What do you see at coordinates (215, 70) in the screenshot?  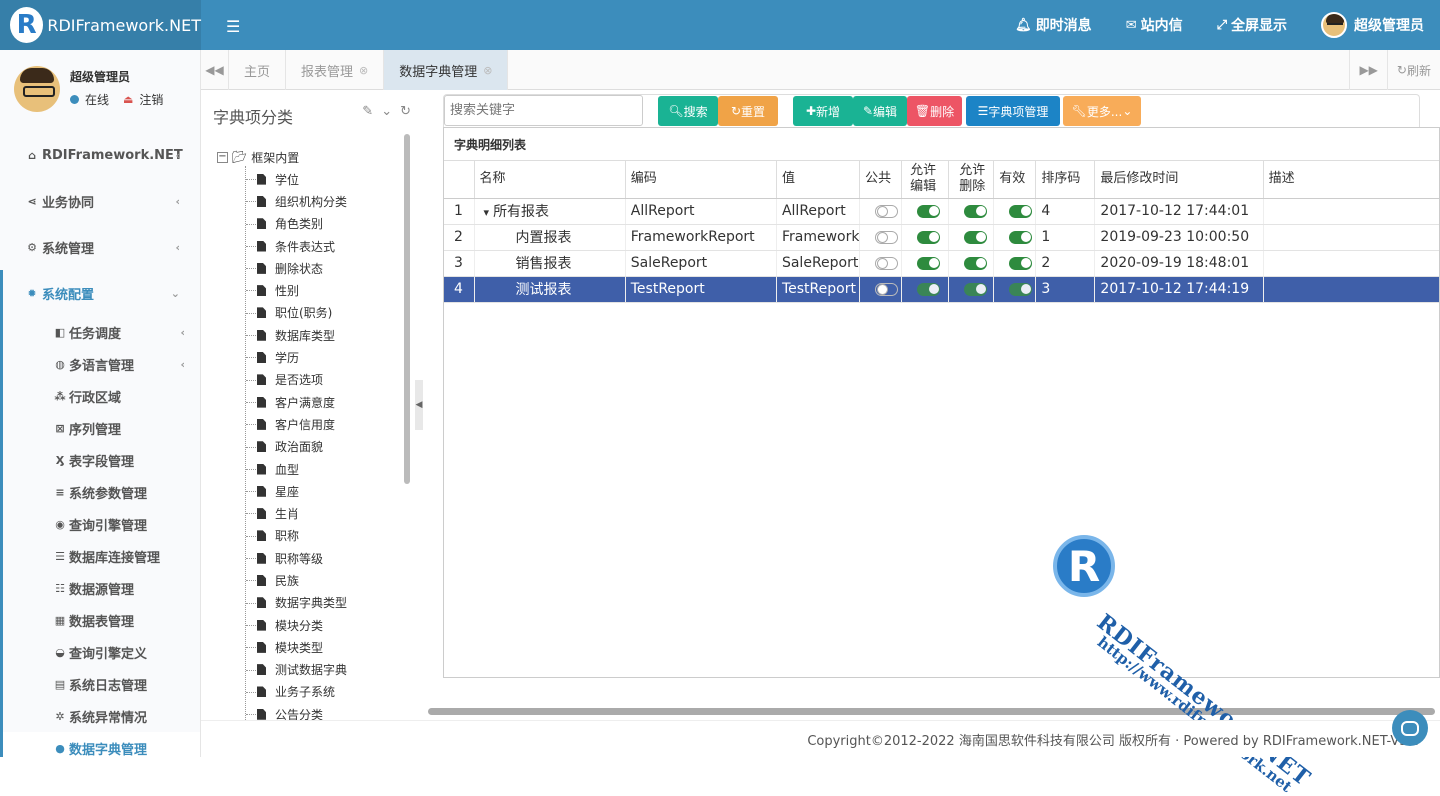 I see `tab-scroll-left-icon: ◀◀` at bounding box center [215, 70].